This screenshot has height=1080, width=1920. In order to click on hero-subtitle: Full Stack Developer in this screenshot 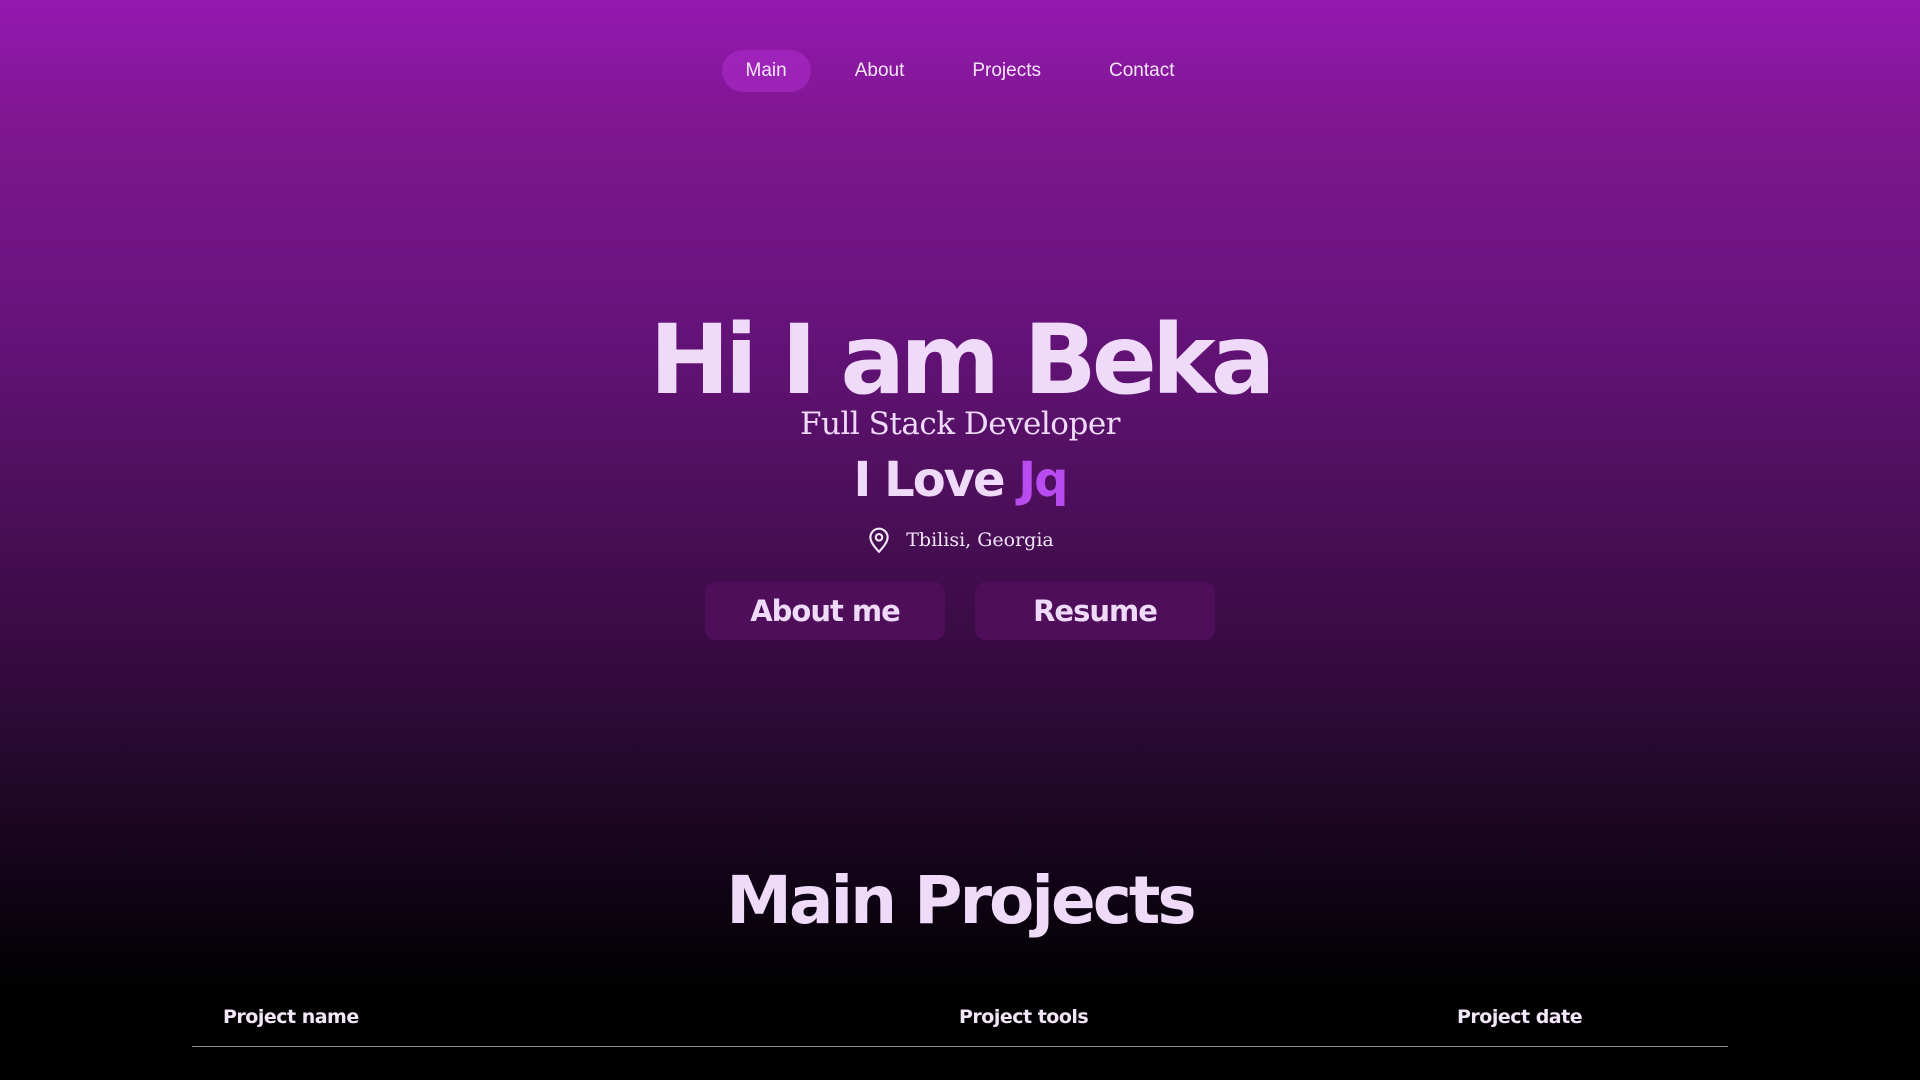, I will do `click(960, 424)`.